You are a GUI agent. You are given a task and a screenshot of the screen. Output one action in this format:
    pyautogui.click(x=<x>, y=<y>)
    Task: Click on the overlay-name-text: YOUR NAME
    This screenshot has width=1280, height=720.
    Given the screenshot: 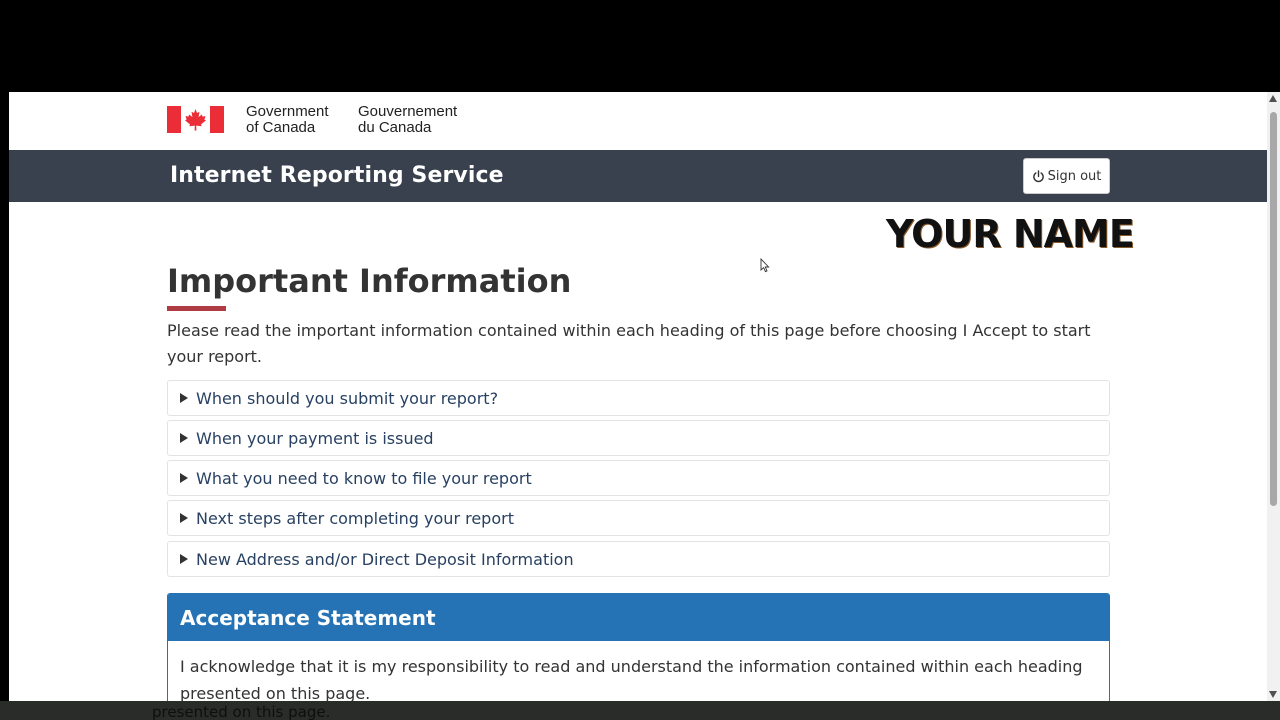 What is the action you would take?
    pyautogui.click(x=1010, y=234)
    